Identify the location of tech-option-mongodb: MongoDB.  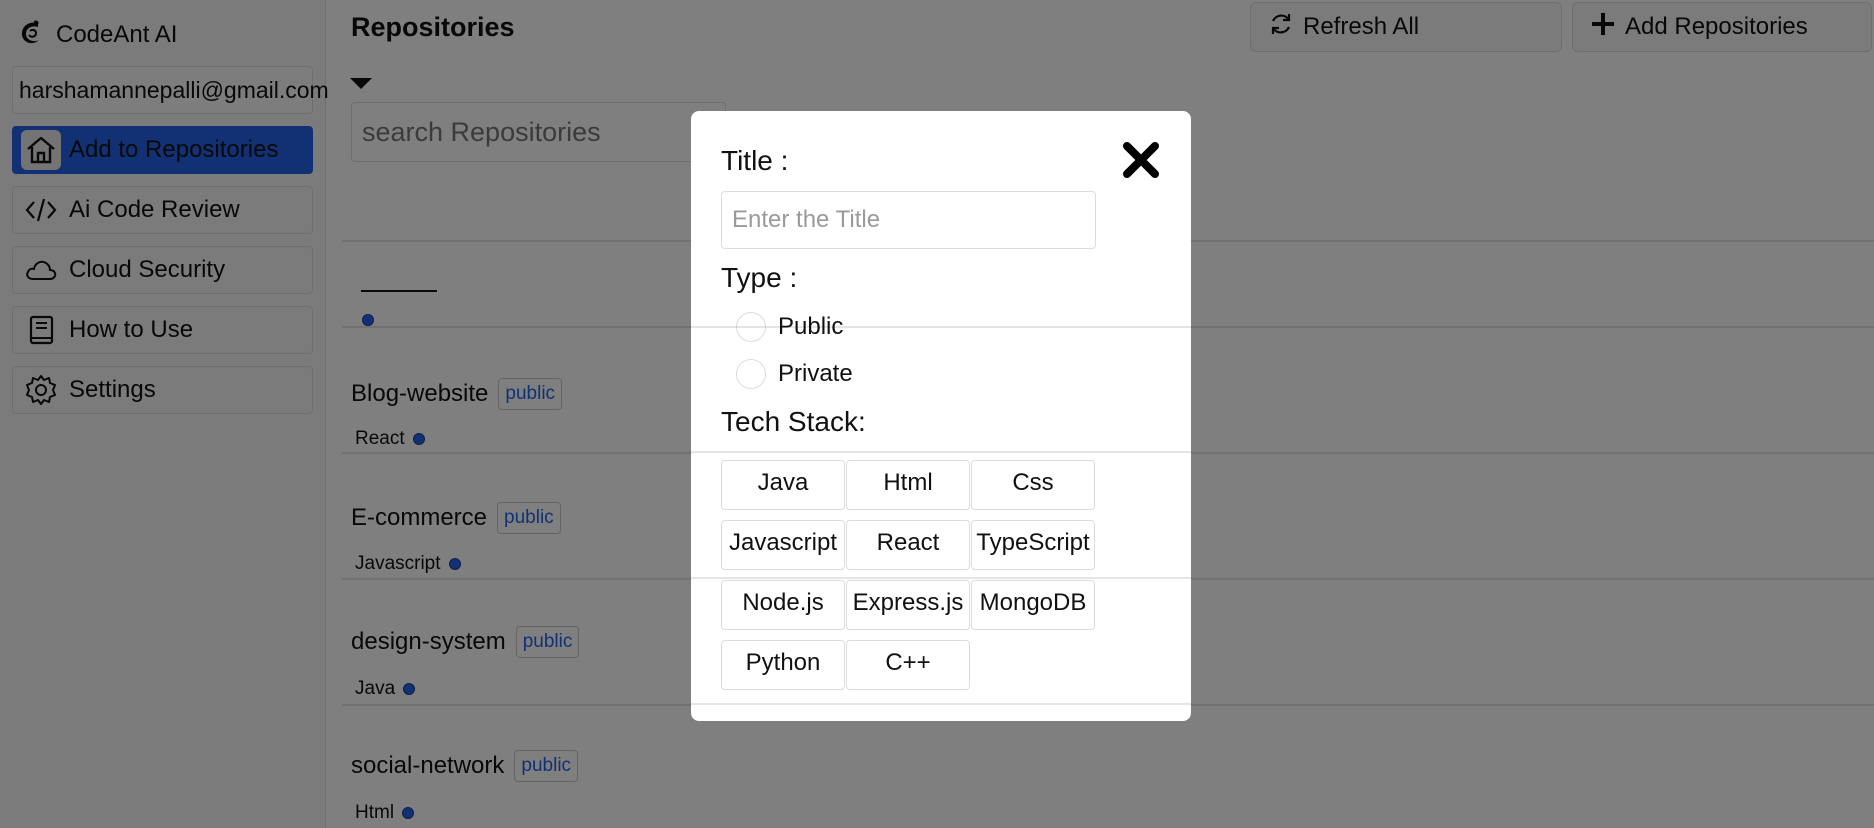
(1033, 605).